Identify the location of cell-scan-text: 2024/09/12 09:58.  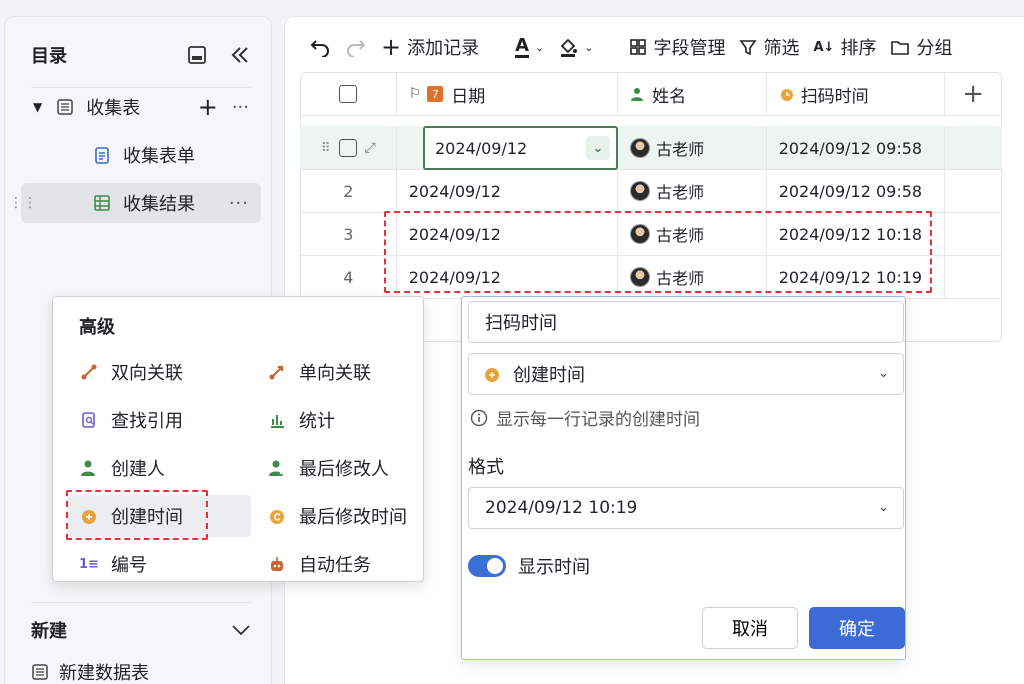
(850, 191).